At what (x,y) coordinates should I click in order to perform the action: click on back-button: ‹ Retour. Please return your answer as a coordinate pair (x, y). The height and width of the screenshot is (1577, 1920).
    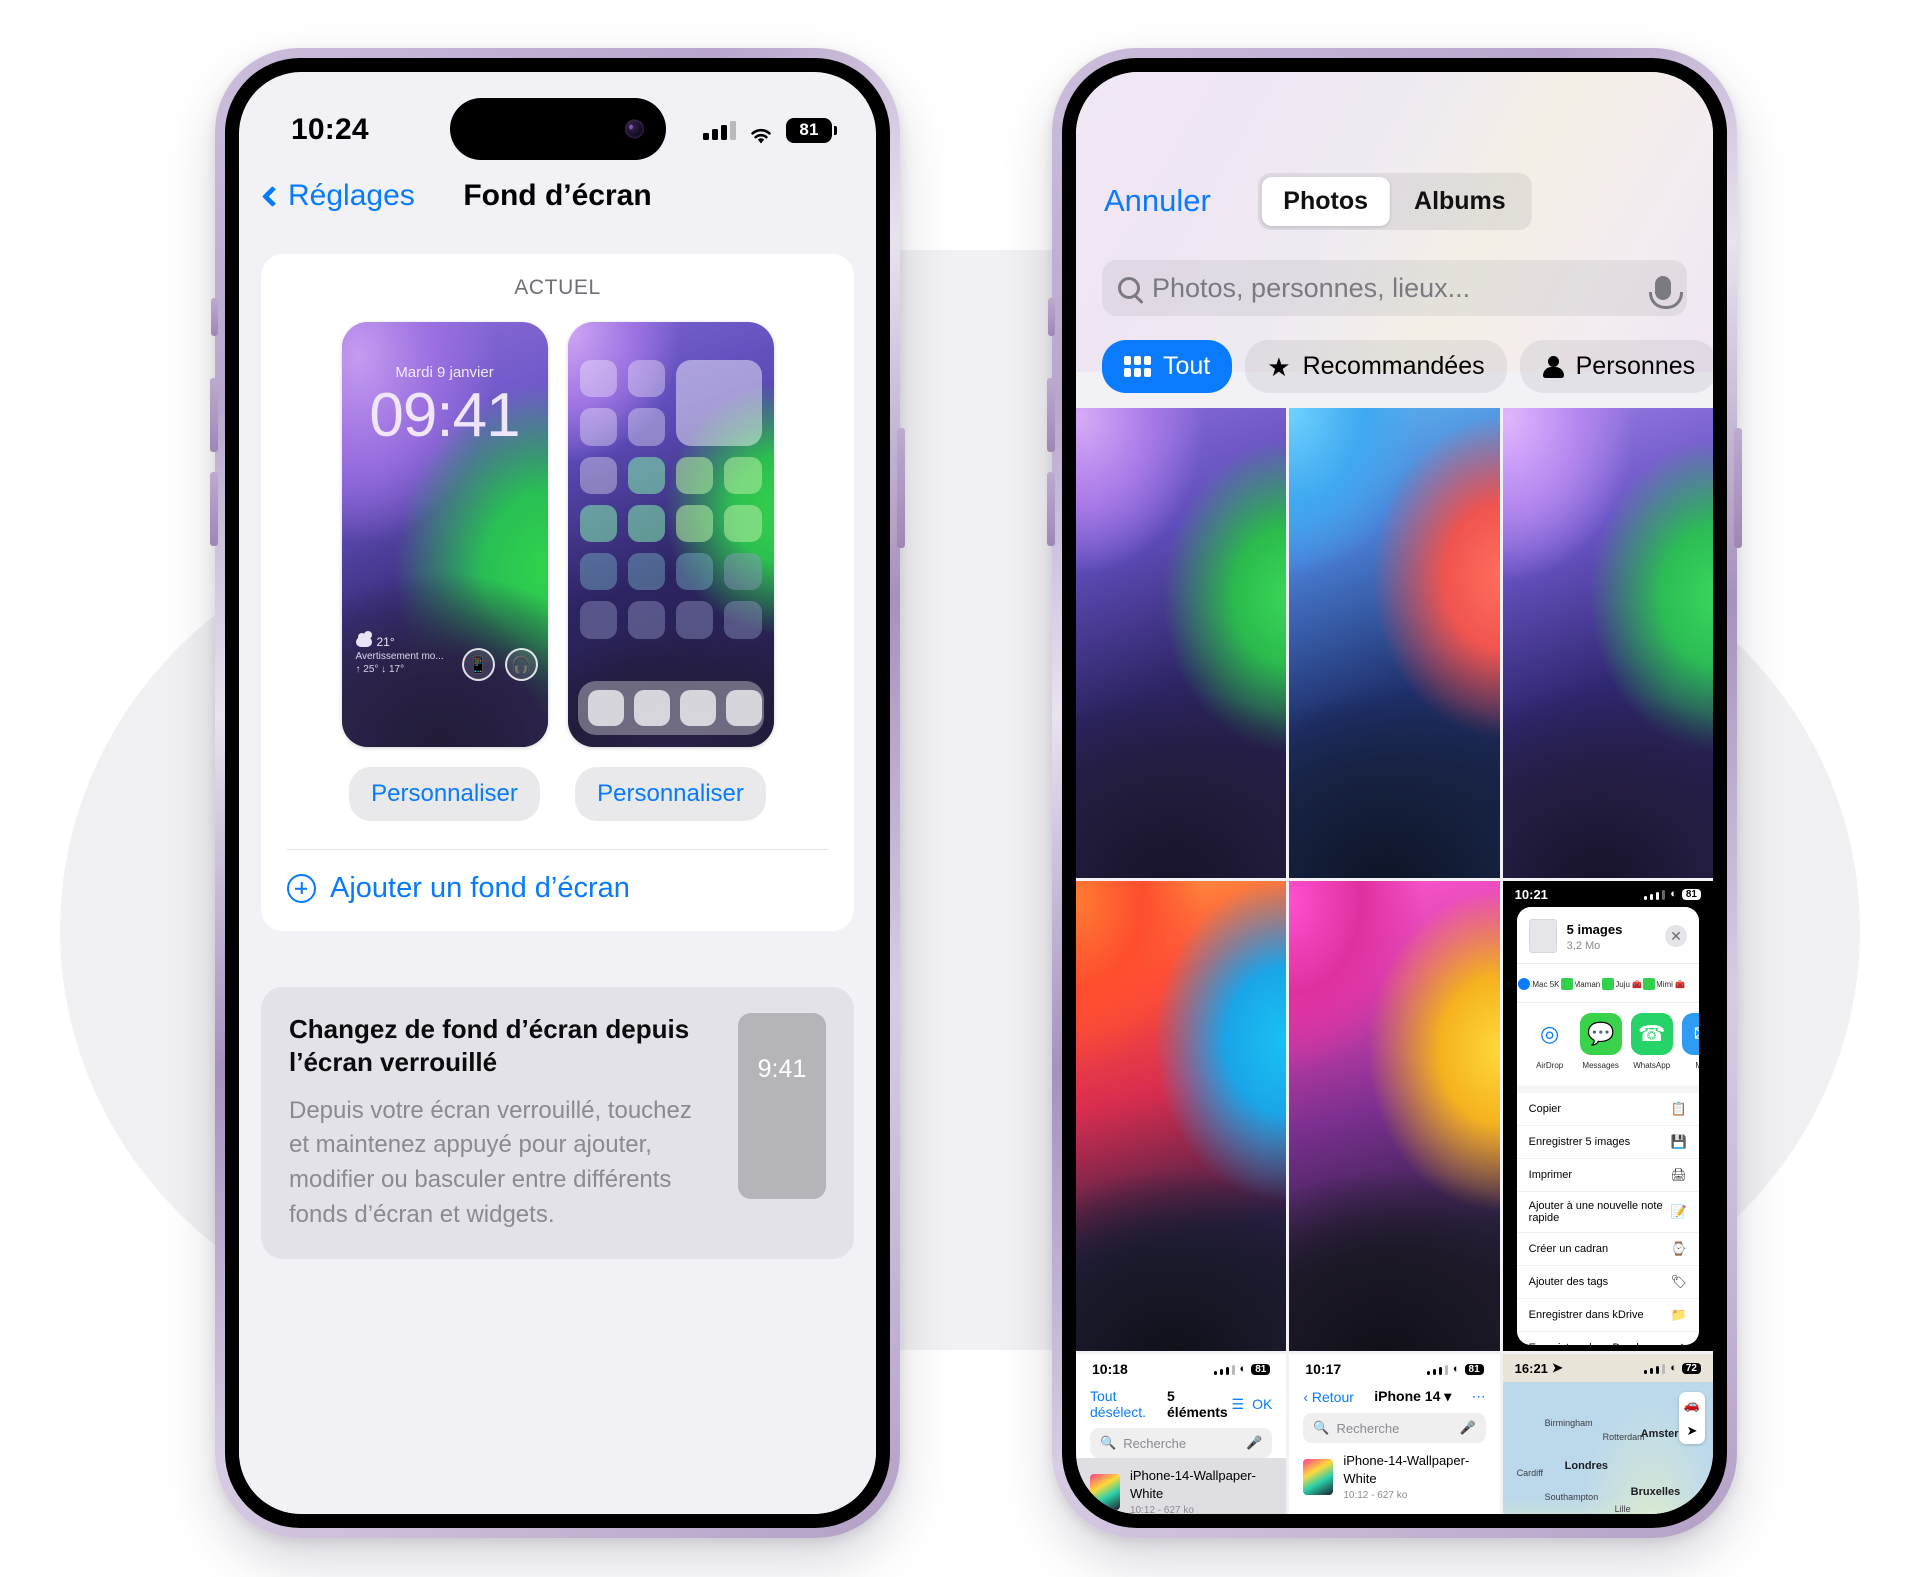
    Looking at the image, I should click on (1328, 1397).